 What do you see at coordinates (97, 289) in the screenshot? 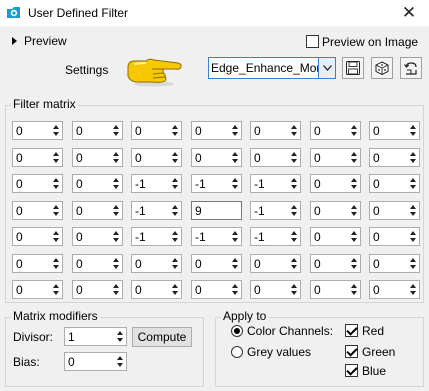
I see `matrix-cell-r6-c1: 0` at bounding box center [97, 289].